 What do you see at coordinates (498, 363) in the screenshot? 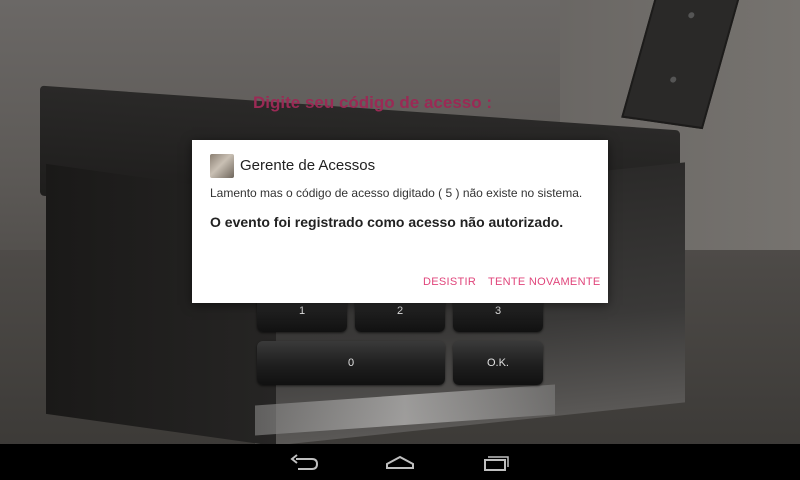
I see `key-ok: O.K.` at bounding box center [498, 363].